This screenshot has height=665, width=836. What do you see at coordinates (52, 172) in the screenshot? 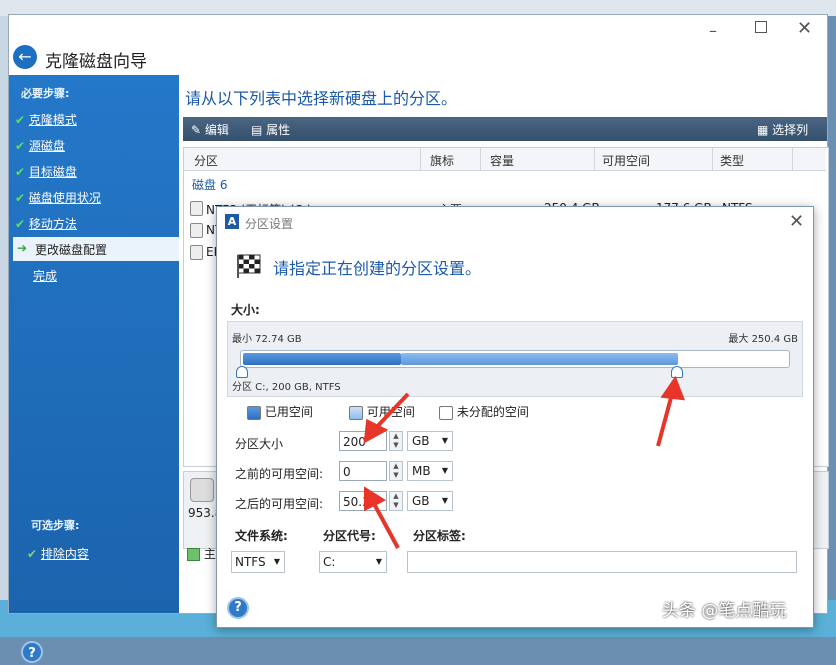
I see `sidebar-step-label: 目标磁盘` at bounding box center [52, 172].